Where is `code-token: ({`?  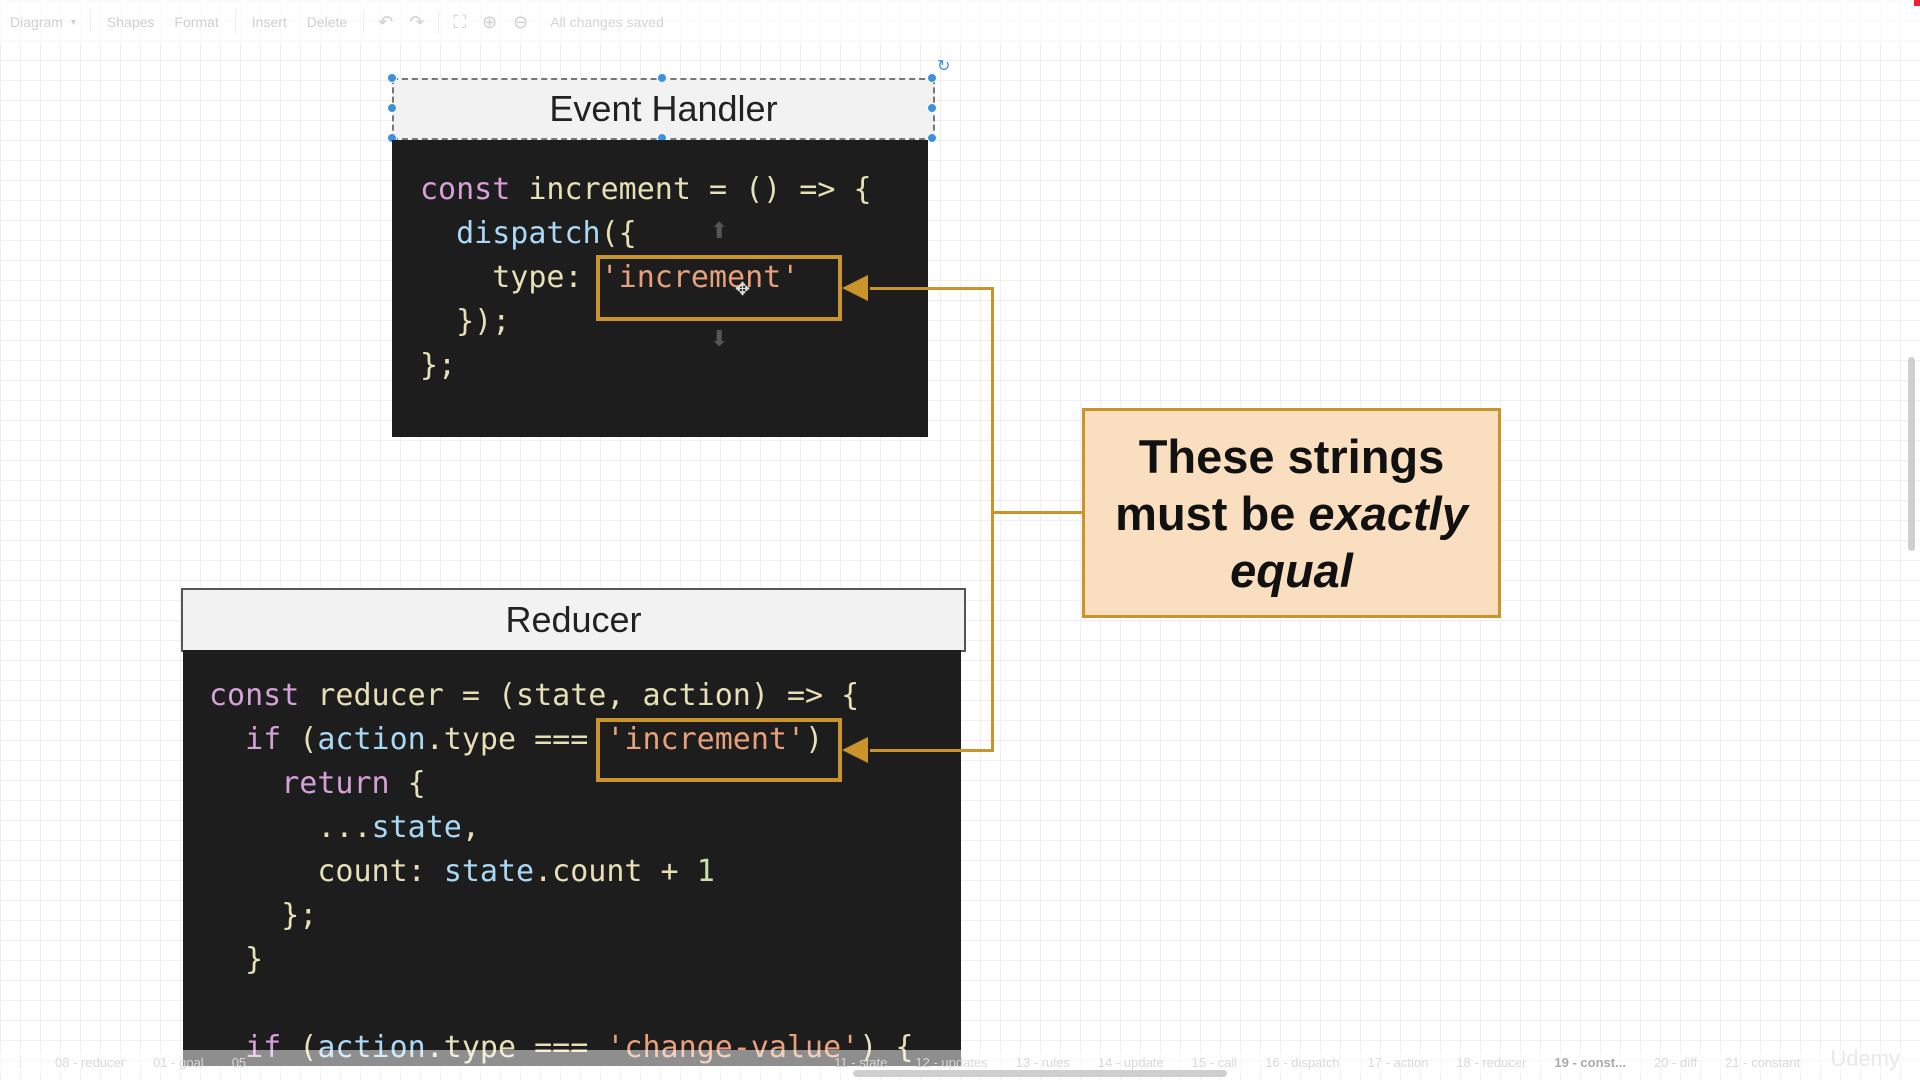
code-token: ({ is located at coordinates (618, 233).